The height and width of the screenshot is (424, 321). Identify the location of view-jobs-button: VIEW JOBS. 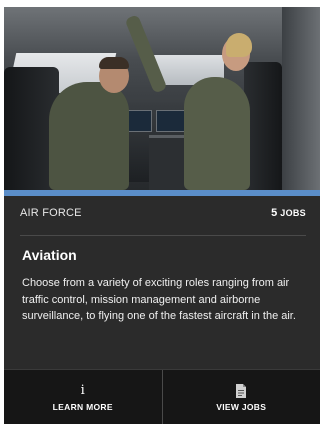
(241, 397).